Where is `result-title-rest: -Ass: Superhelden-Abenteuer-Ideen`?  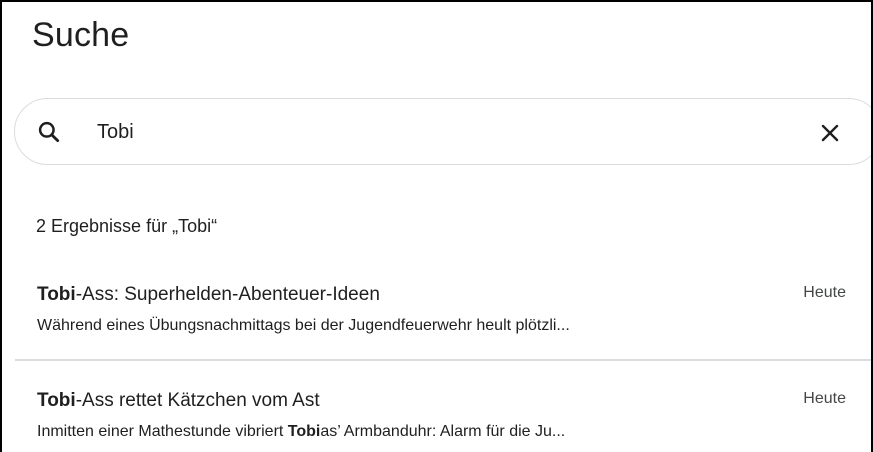
result-title-rest: -Ass: Superhelden-Abenteuer-Ideen is located at coordinates (227, 294).